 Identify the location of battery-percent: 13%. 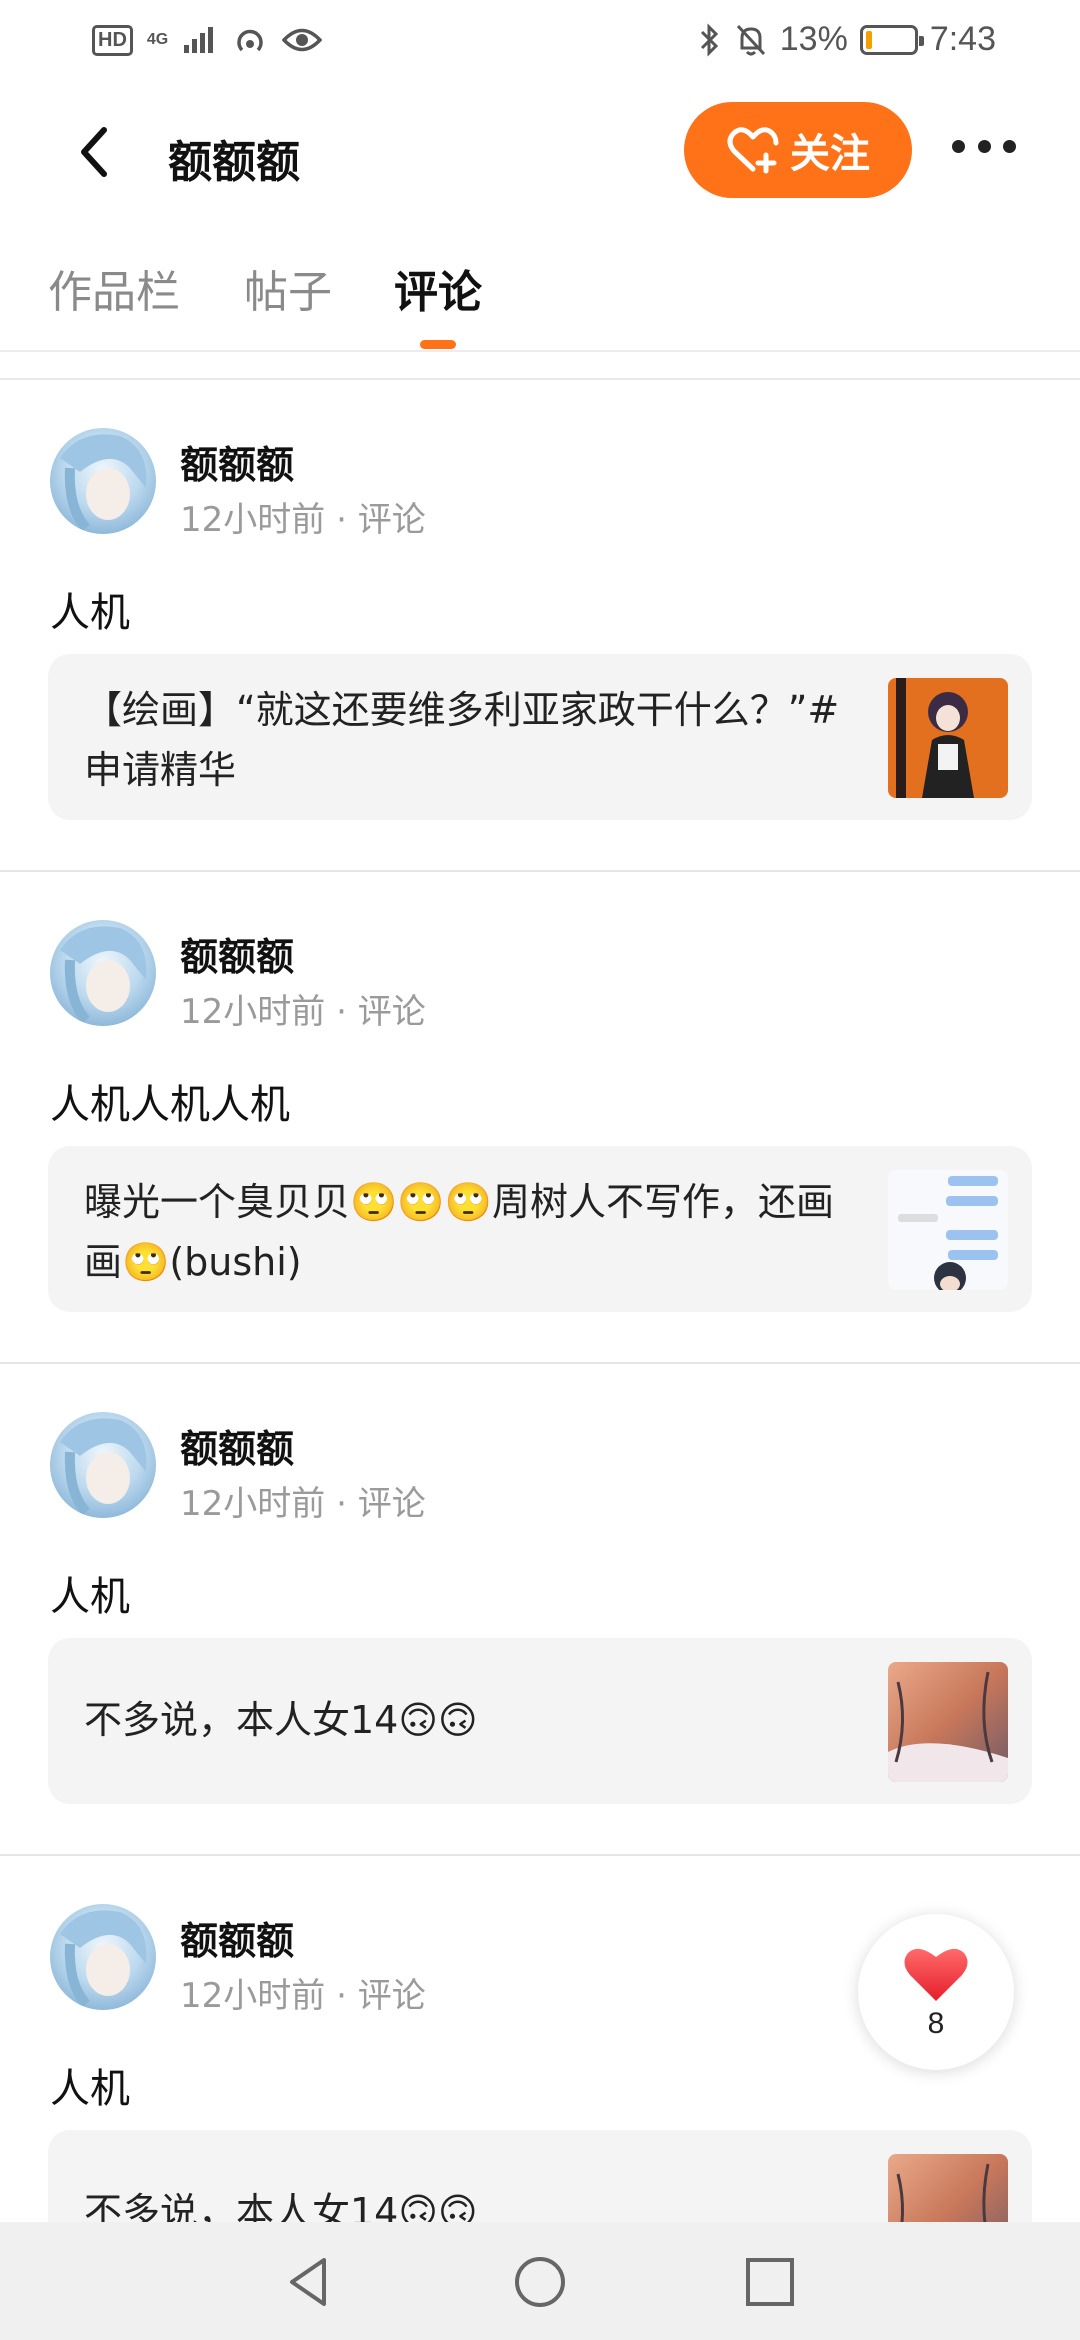
(813, 39).